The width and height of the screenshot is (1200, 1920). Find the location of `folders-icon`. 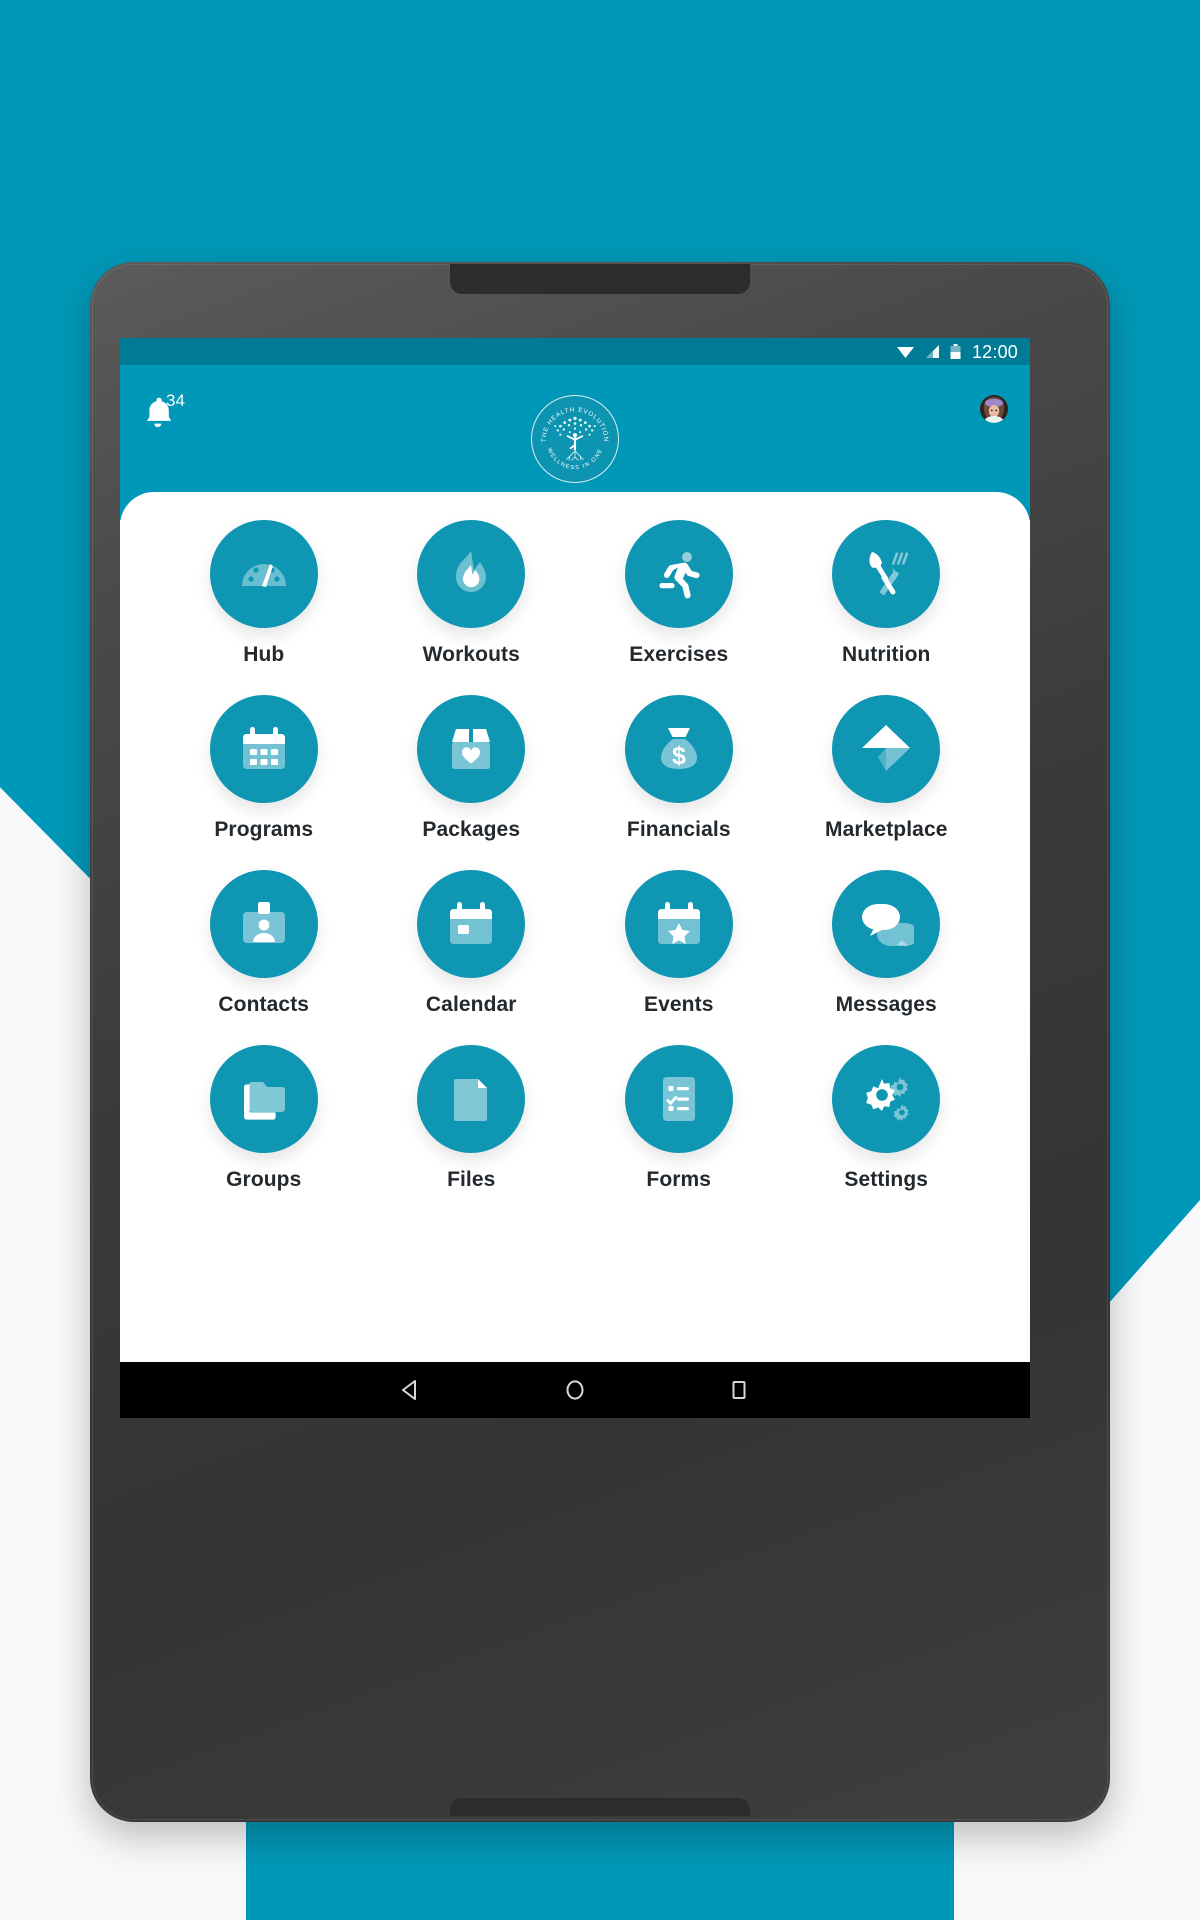

folders-icon is located at coordinates (264, 1101).